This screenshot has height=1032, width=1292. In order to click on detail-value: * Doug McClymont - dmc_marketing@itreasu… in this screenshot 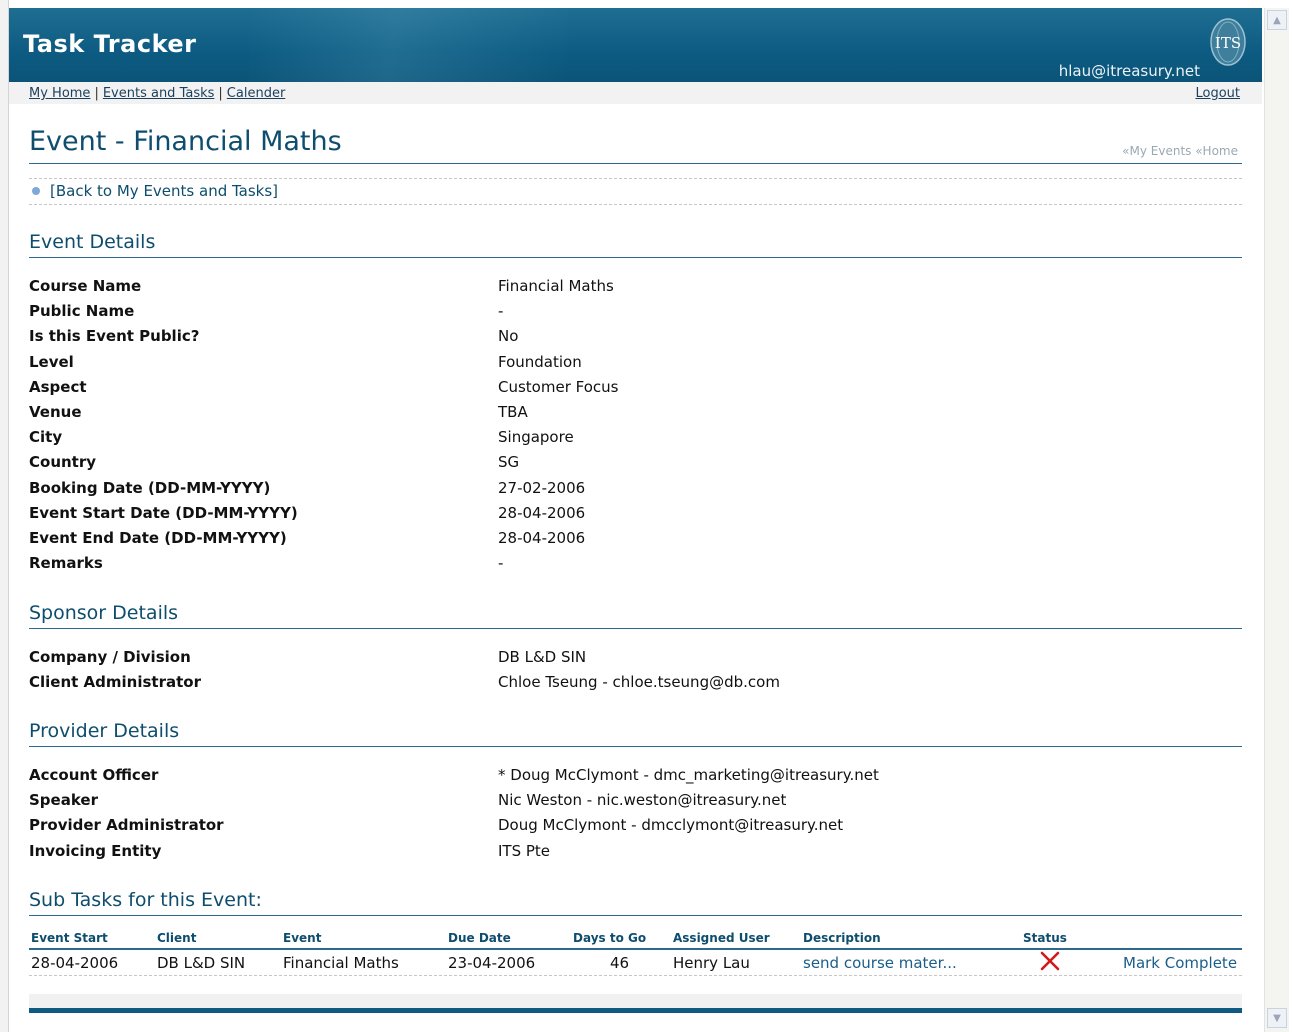, I will do `click(688, 775)`.